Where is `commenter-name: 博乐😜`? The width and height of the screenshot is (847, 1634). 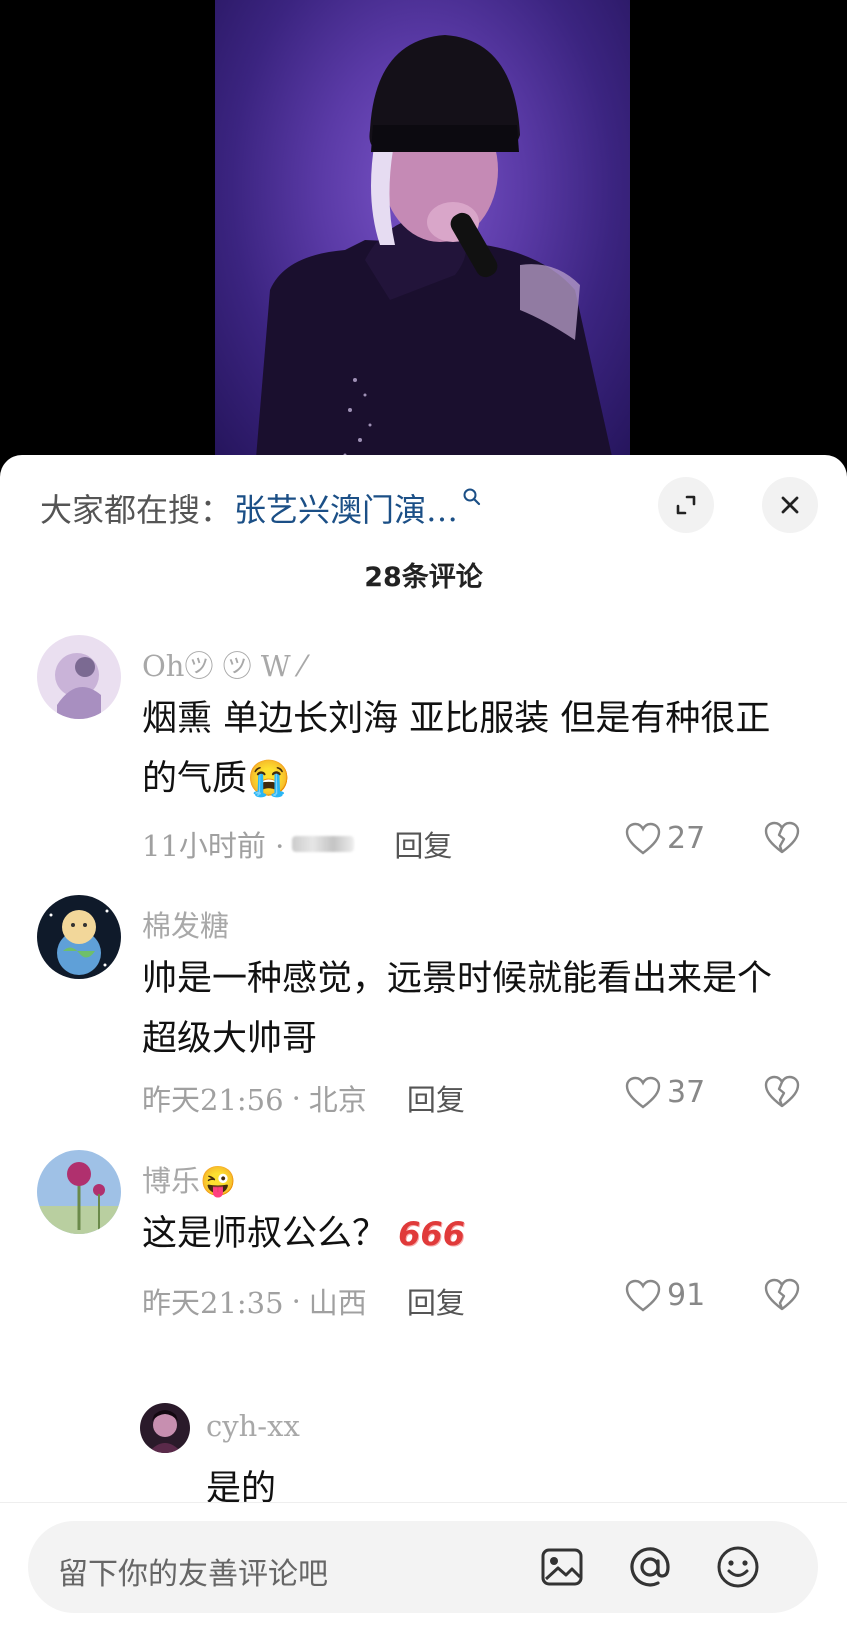
commenter-name: 博乐😜 is located at coordinates (189, 1179).